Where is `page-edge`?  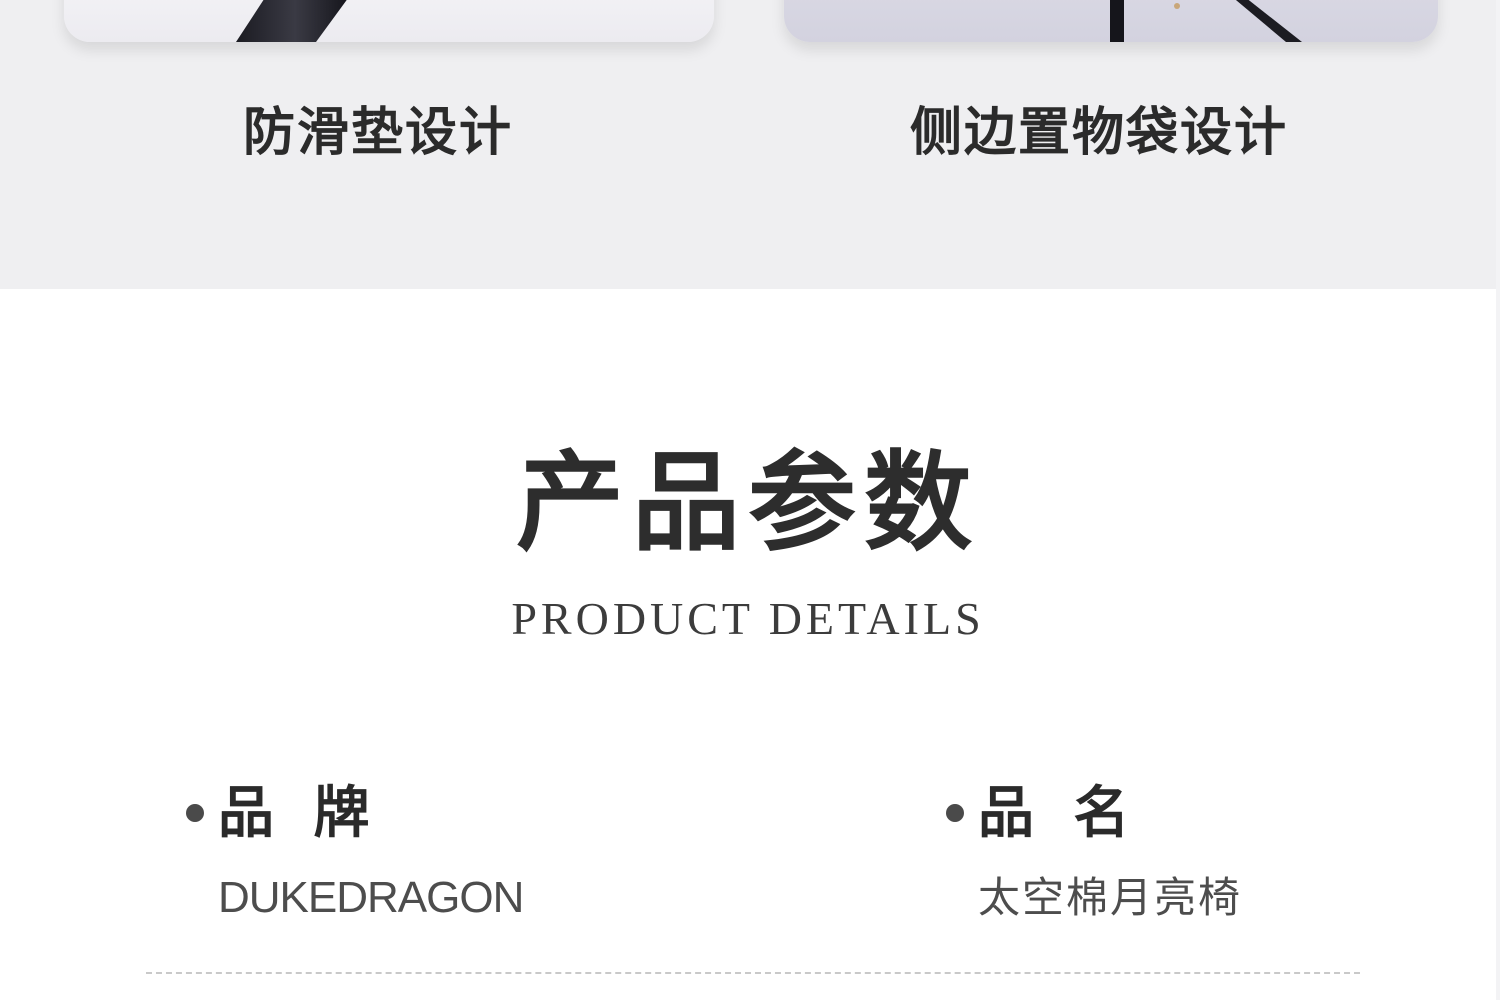 page-edge is located at coordinates (1498, 500).